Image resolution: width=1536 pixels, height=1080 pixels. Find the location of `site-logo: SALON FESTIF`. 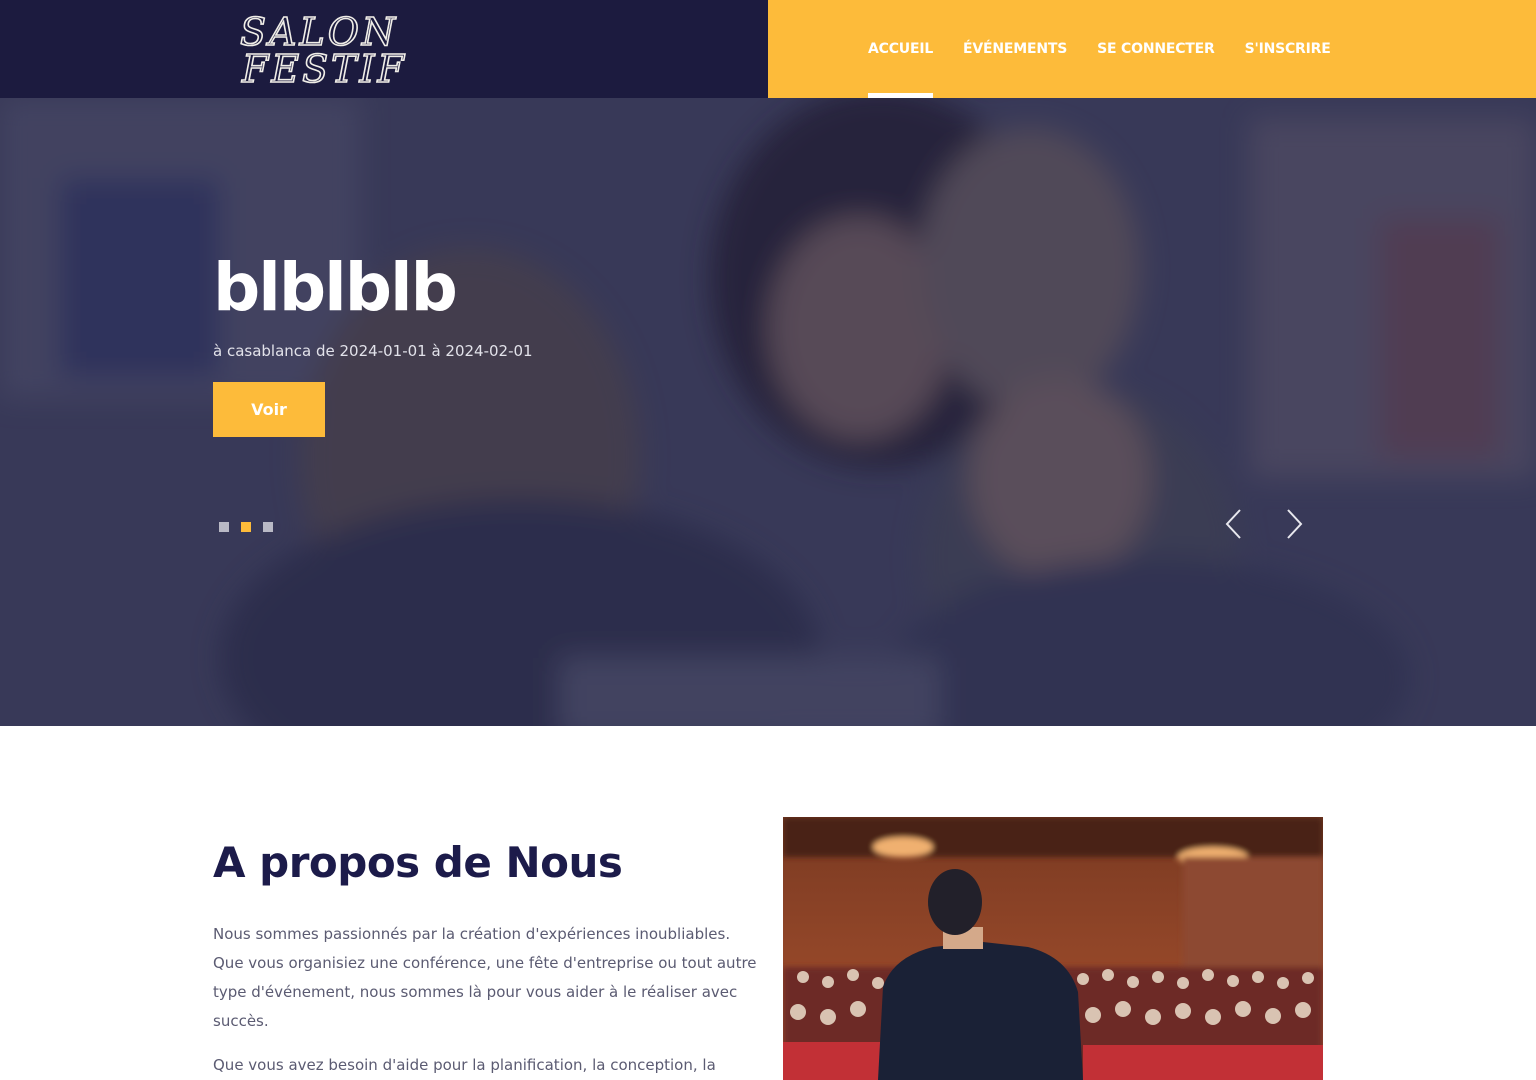

site-logo: SALON FESTIF is located at coordinates (338, 49).